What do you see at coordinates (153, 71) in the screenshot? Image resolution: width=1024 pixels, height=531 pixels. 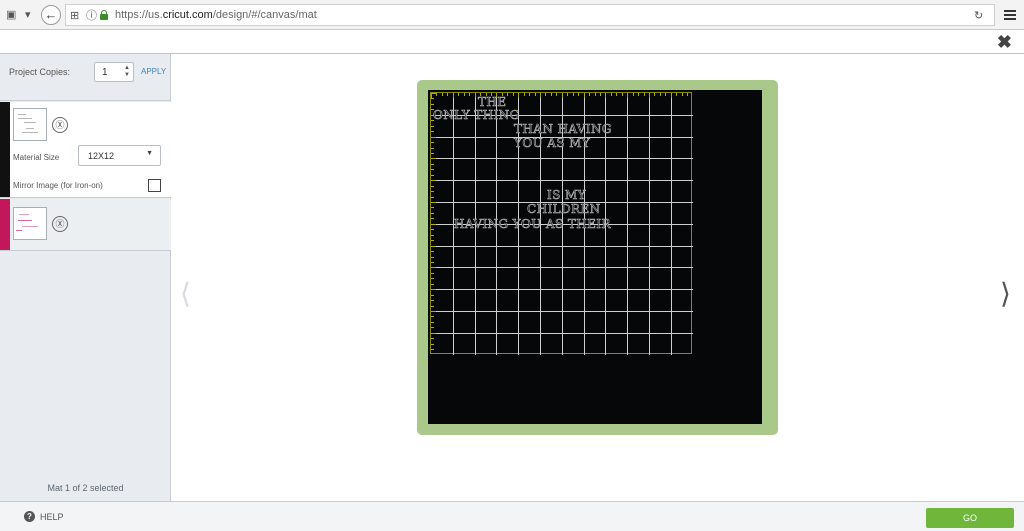 I see `apply-button: APPLY` at bounding box center [153, 71].